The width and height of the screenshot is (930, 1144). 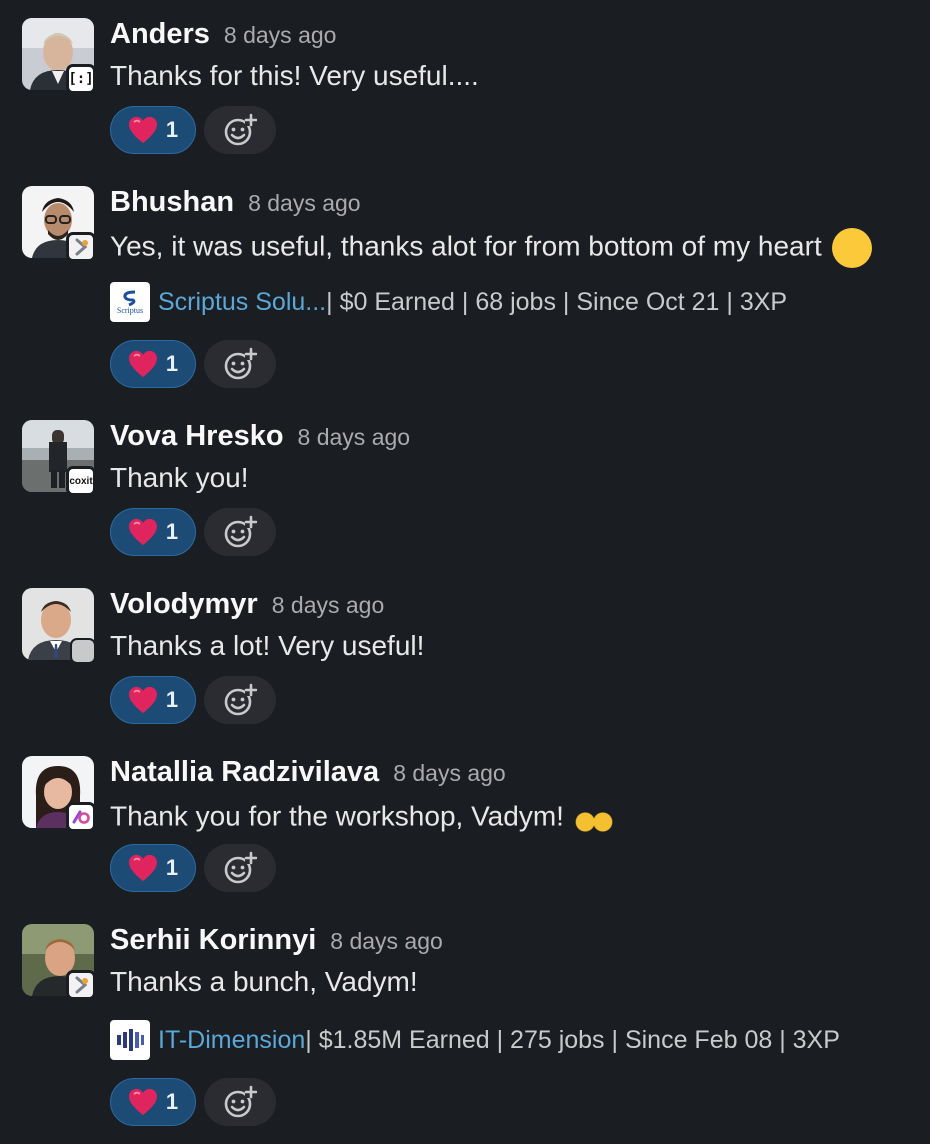 What do you see at coordinates (184, 604) in the screenshot?
I see `sender-name: Volodymyr` at bounding box center [184, 604].